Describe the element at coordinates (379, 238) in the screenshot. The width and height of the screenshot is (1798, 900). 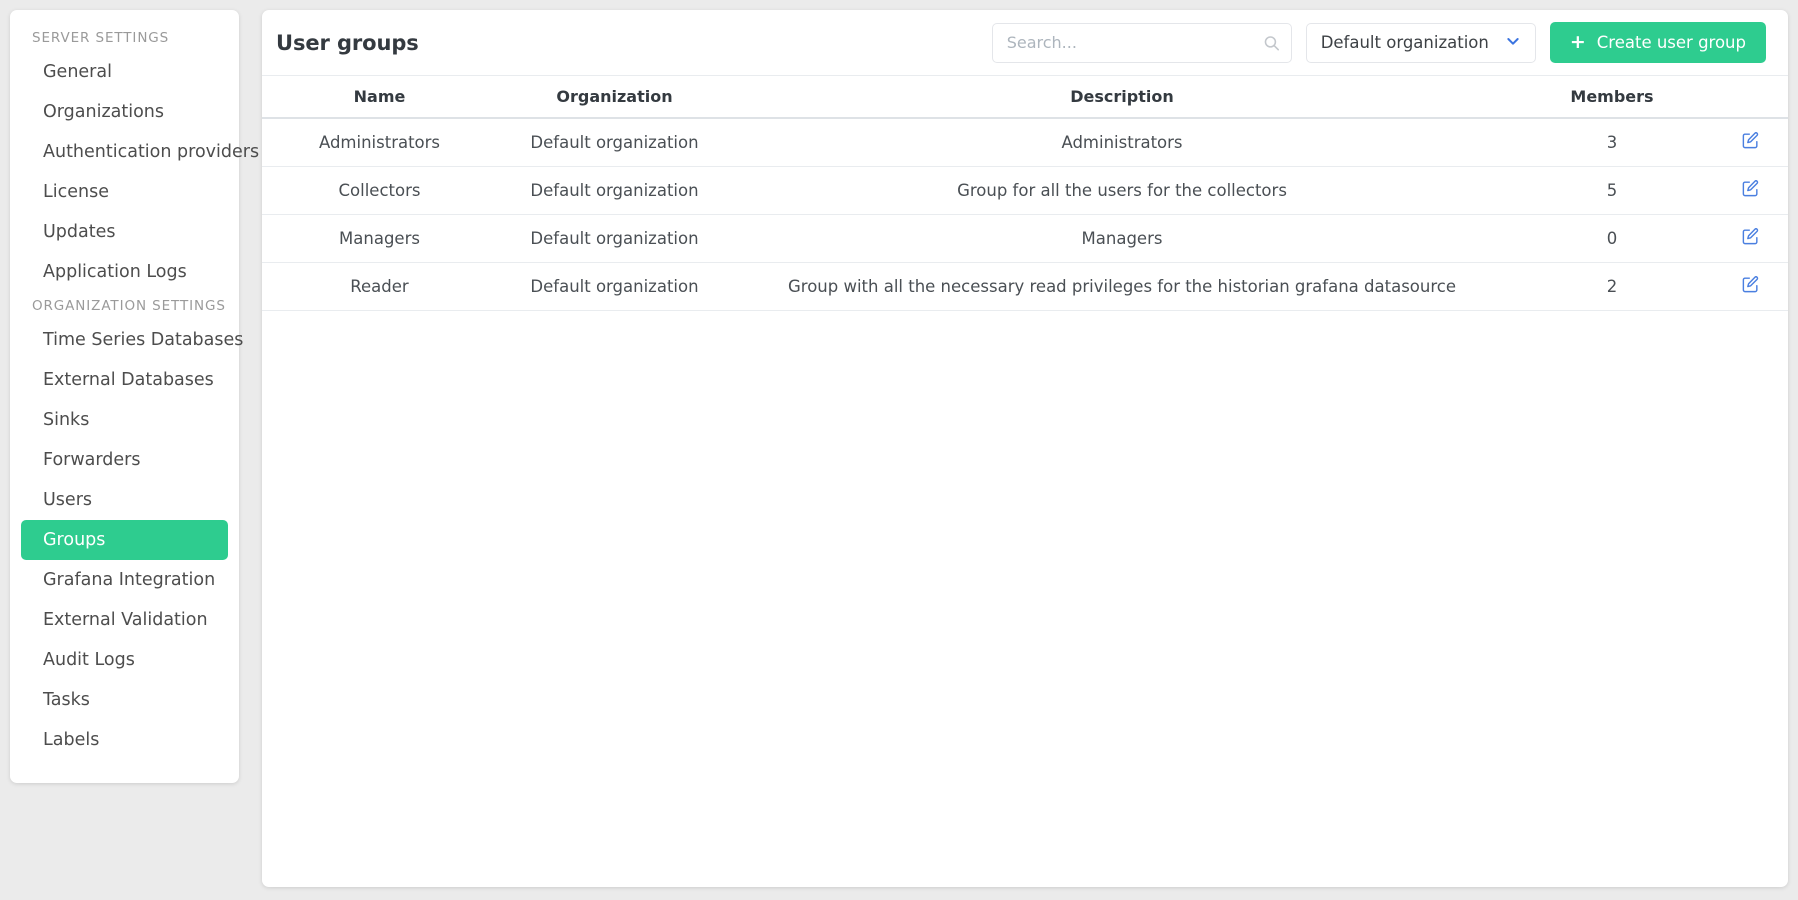
I see `cell-name: Managers` at that location.